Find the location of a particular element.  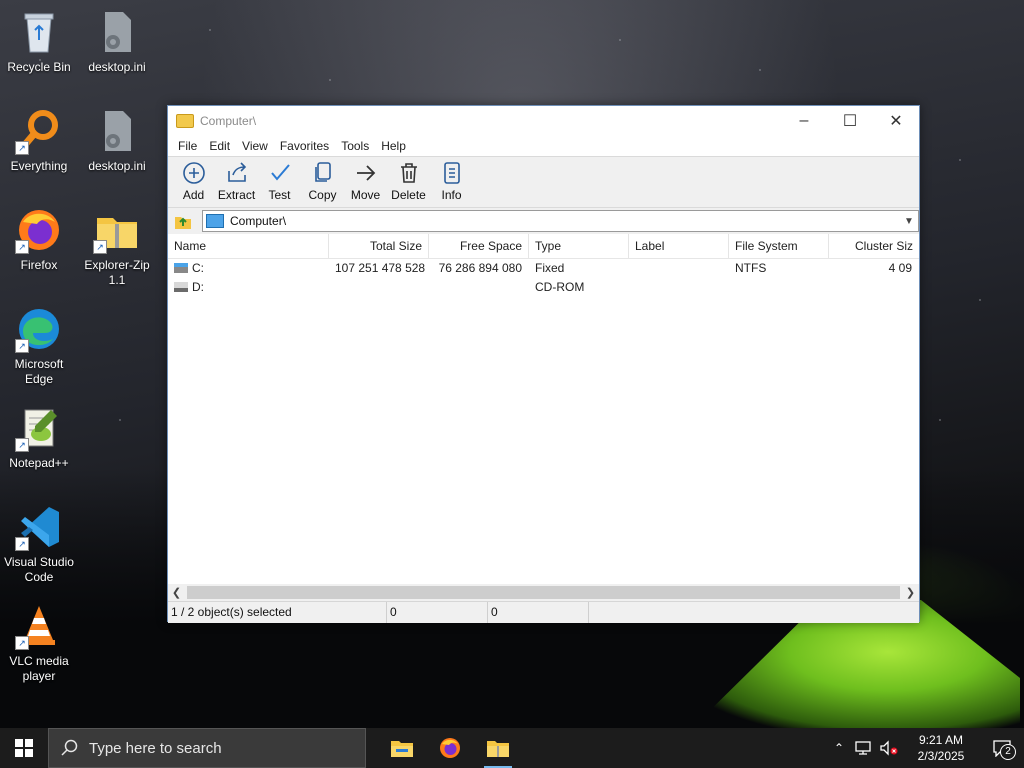

column-header-free-space: Free Space is located at coordinates (479, 246).